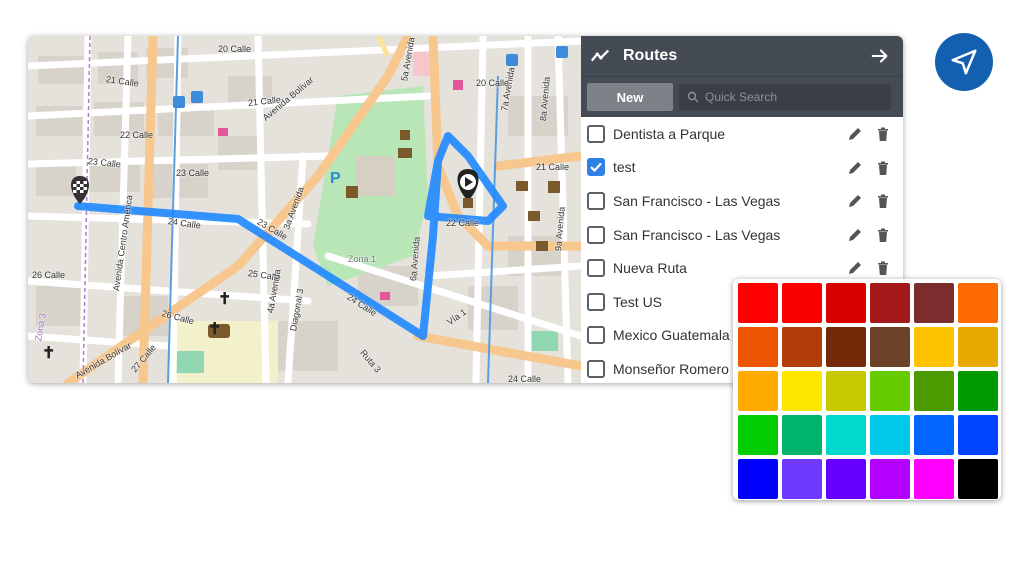 The height and width of the screenshot is (576, 1024). I want to click on map-street-label: 21 Calle, so click(553, 167).